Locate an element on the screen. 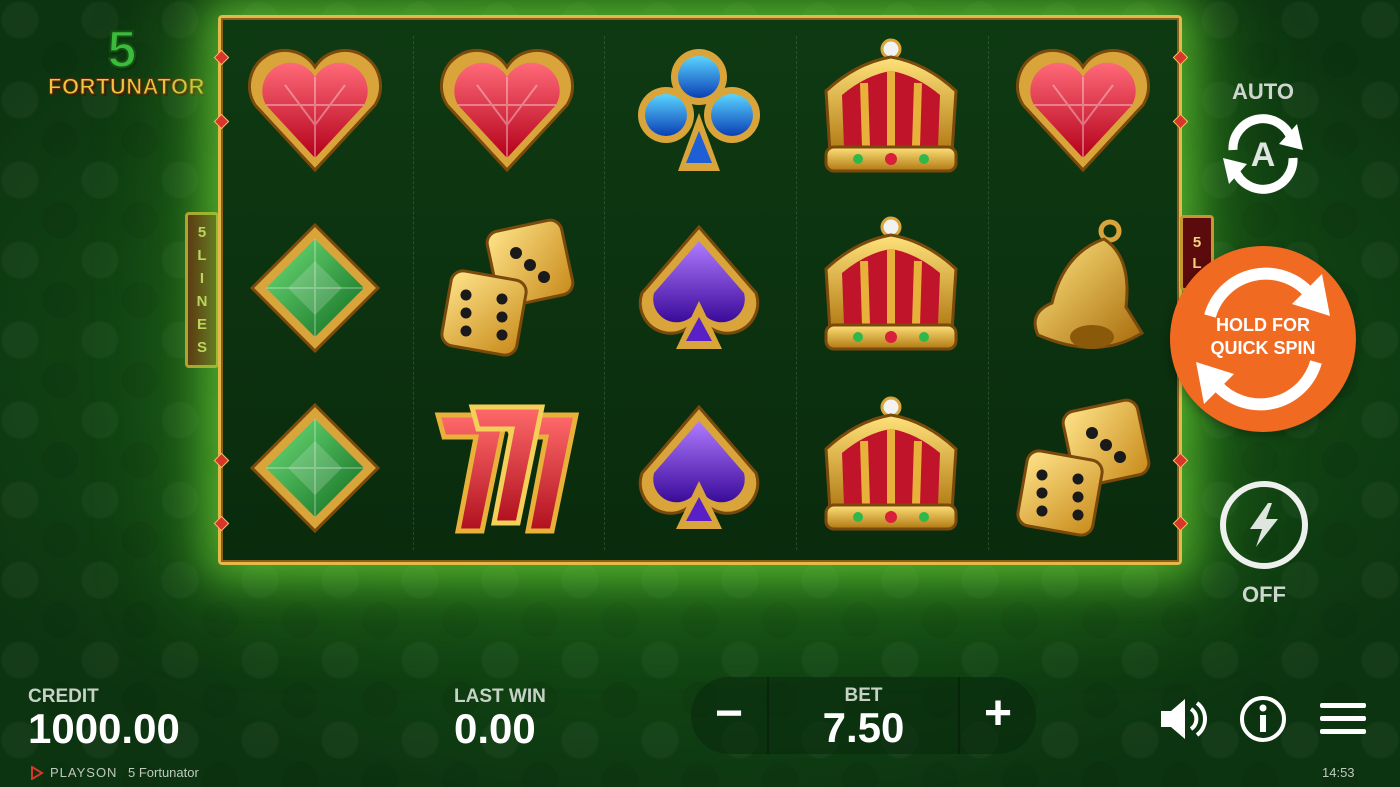 The image size is (1400, 787). info-icon is located at coordinates (1263, 719).